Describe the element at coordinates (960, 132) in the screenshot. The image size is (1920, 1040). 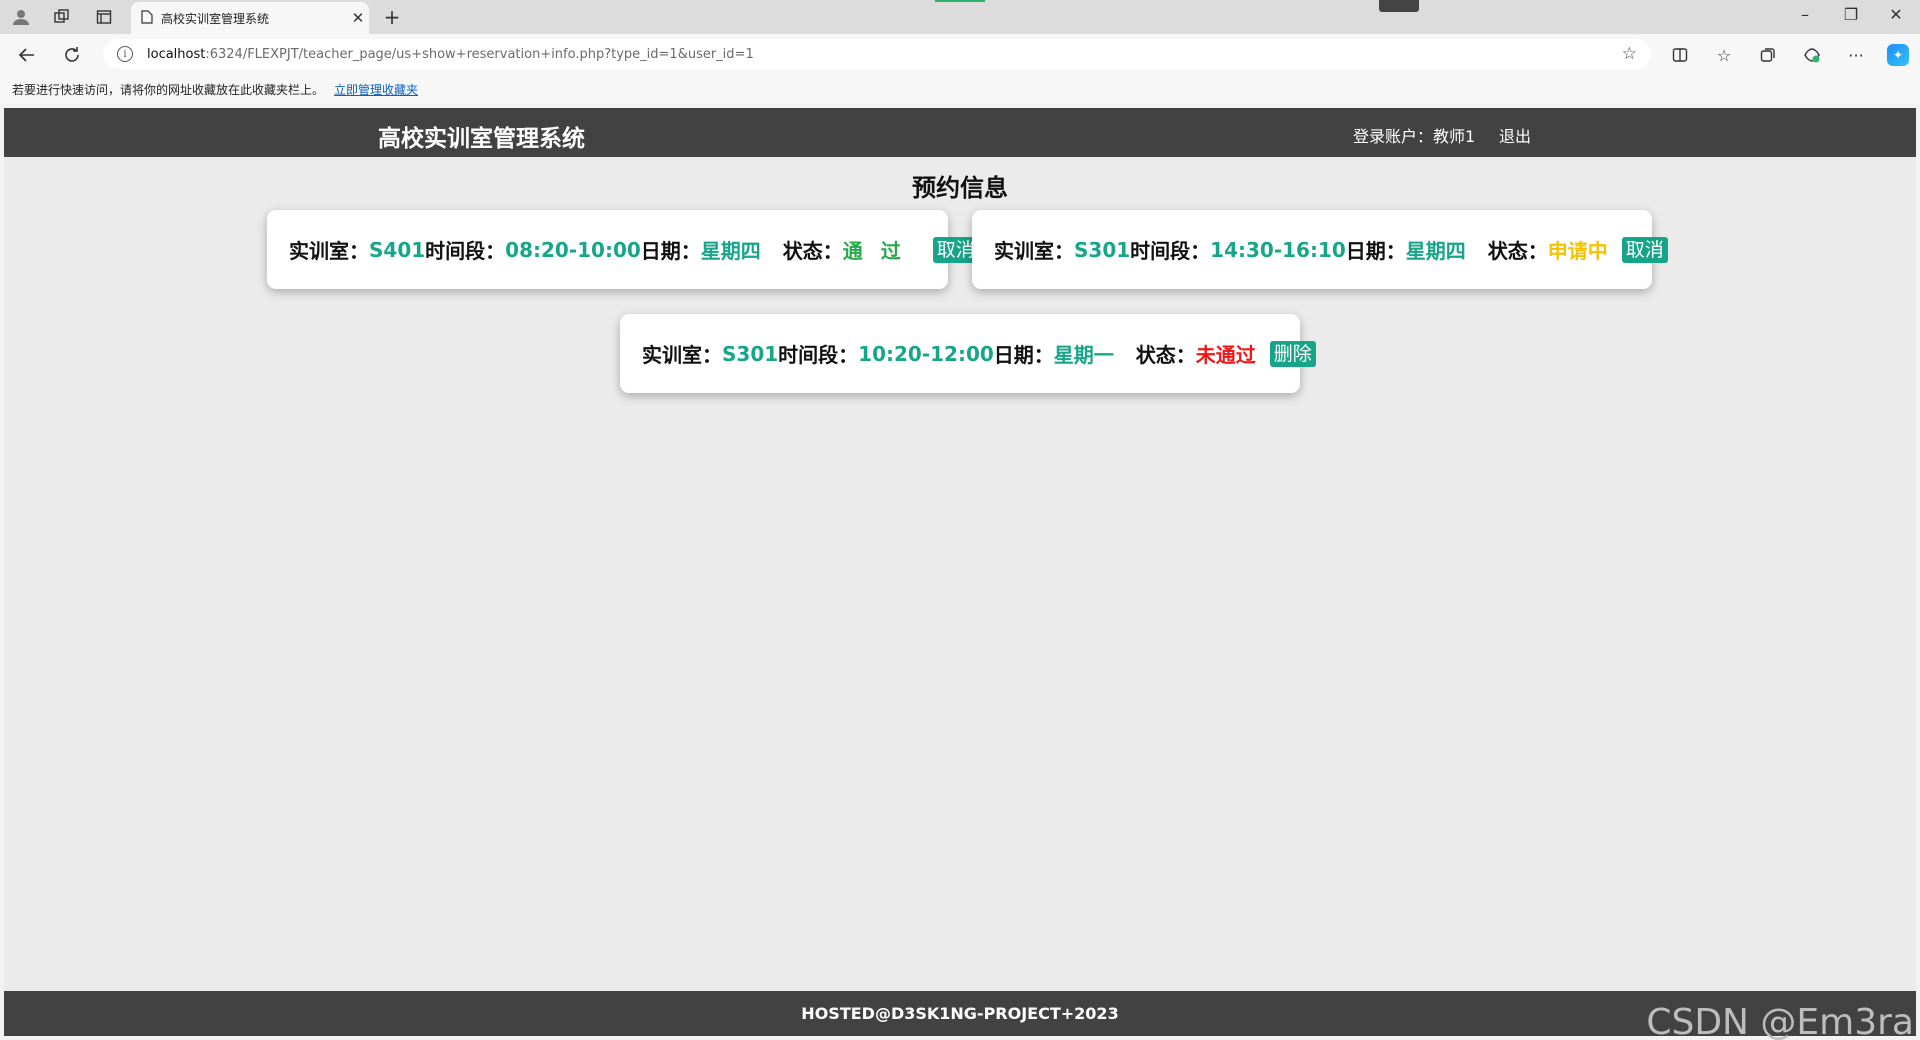
I see `site-header: 高校实训室管理系统 登录账户：教师1 退出` at that location.